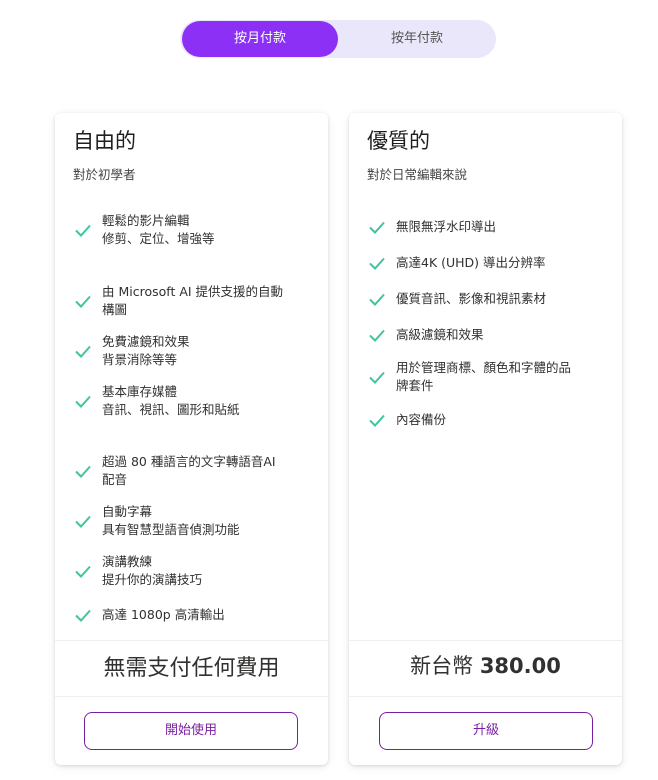 The height and width of the screenshot is (780, 658). I want to click on feature-line: 提升你的演講技巧, so click(152, 579).